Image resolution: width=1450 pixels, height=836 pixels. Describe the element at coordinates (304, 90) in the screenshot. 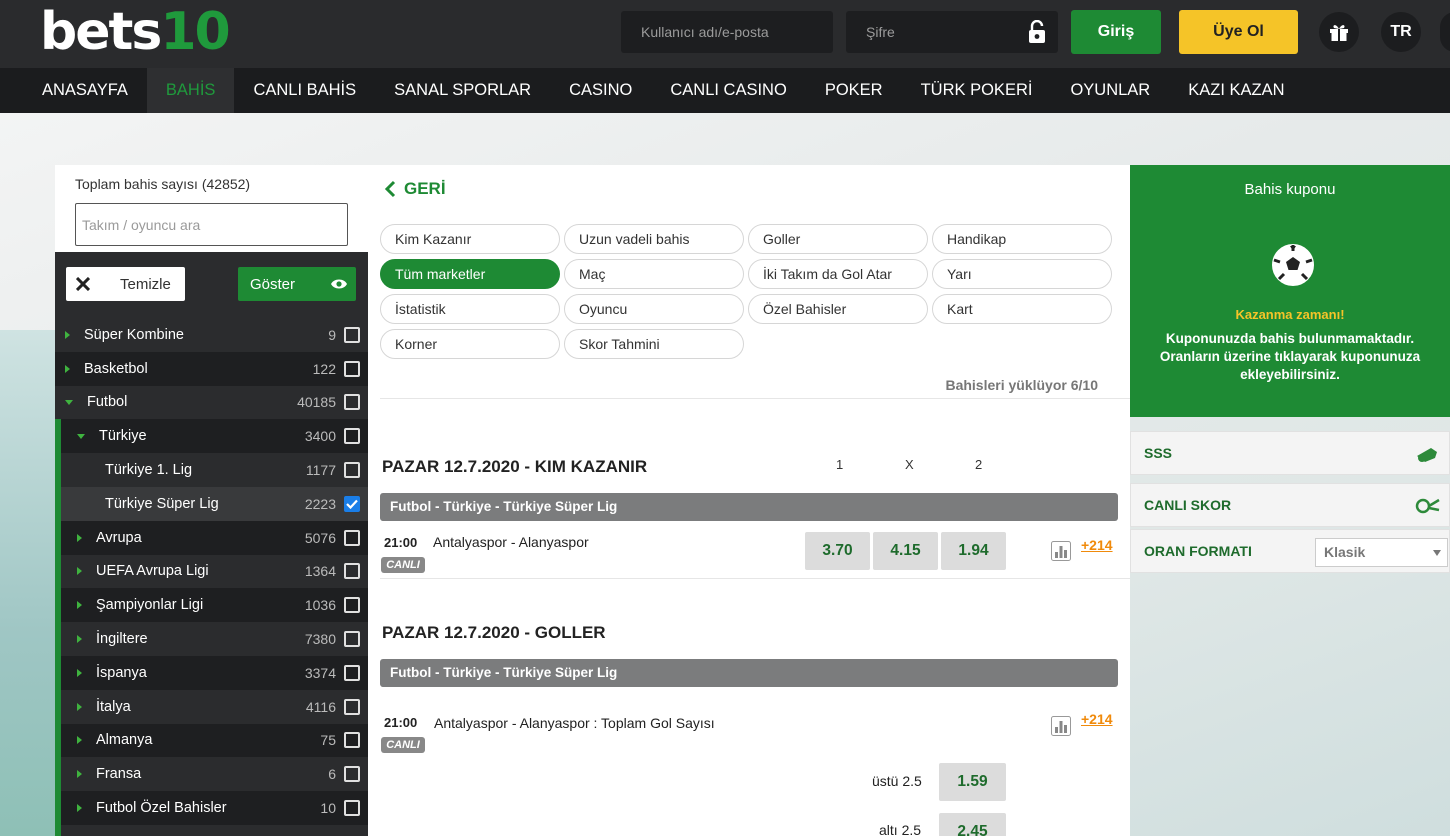

I see `nav-item-live-betting: CANLI BAHİS` at that location.